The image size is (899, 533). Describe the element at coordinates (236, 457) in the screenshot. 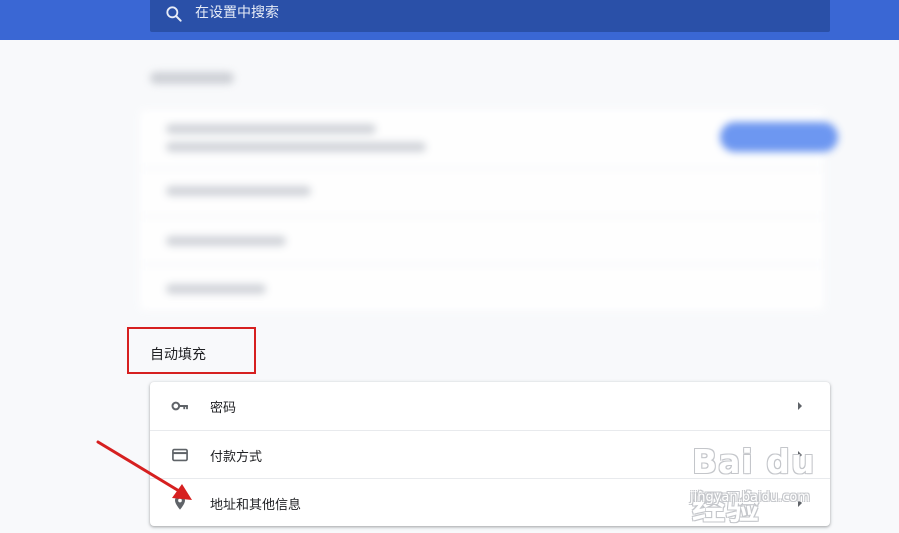

I see `autofill-item-label: 付款方式` at that location.